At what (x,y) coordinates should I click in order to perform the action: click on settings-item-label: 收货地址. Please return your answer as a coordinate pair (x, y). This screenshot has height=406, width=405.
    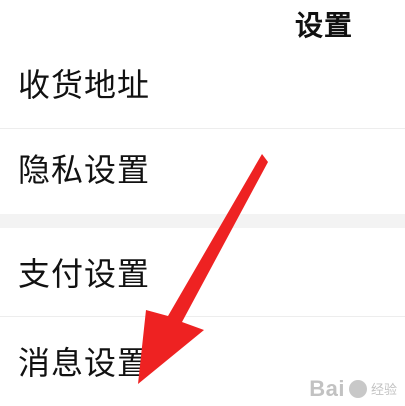
    Looking at the image, I should click on (84, 85).